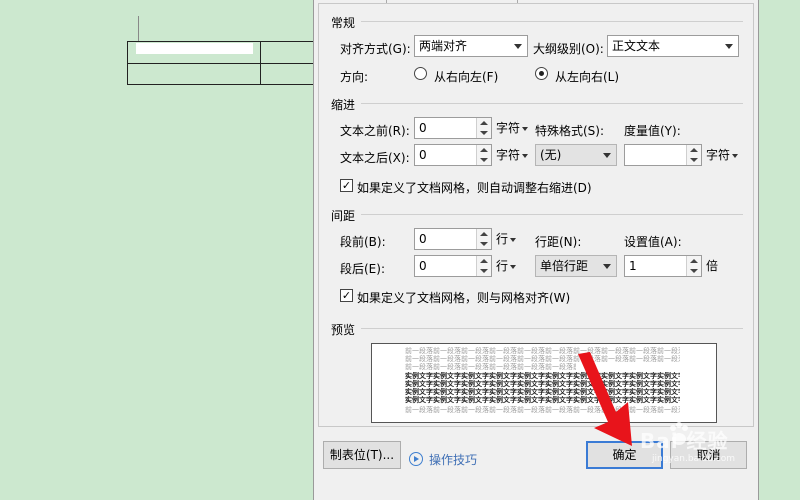 The image size is (800, 500). I want to click on space-after-label: 段后(E):, so click(362, 269).